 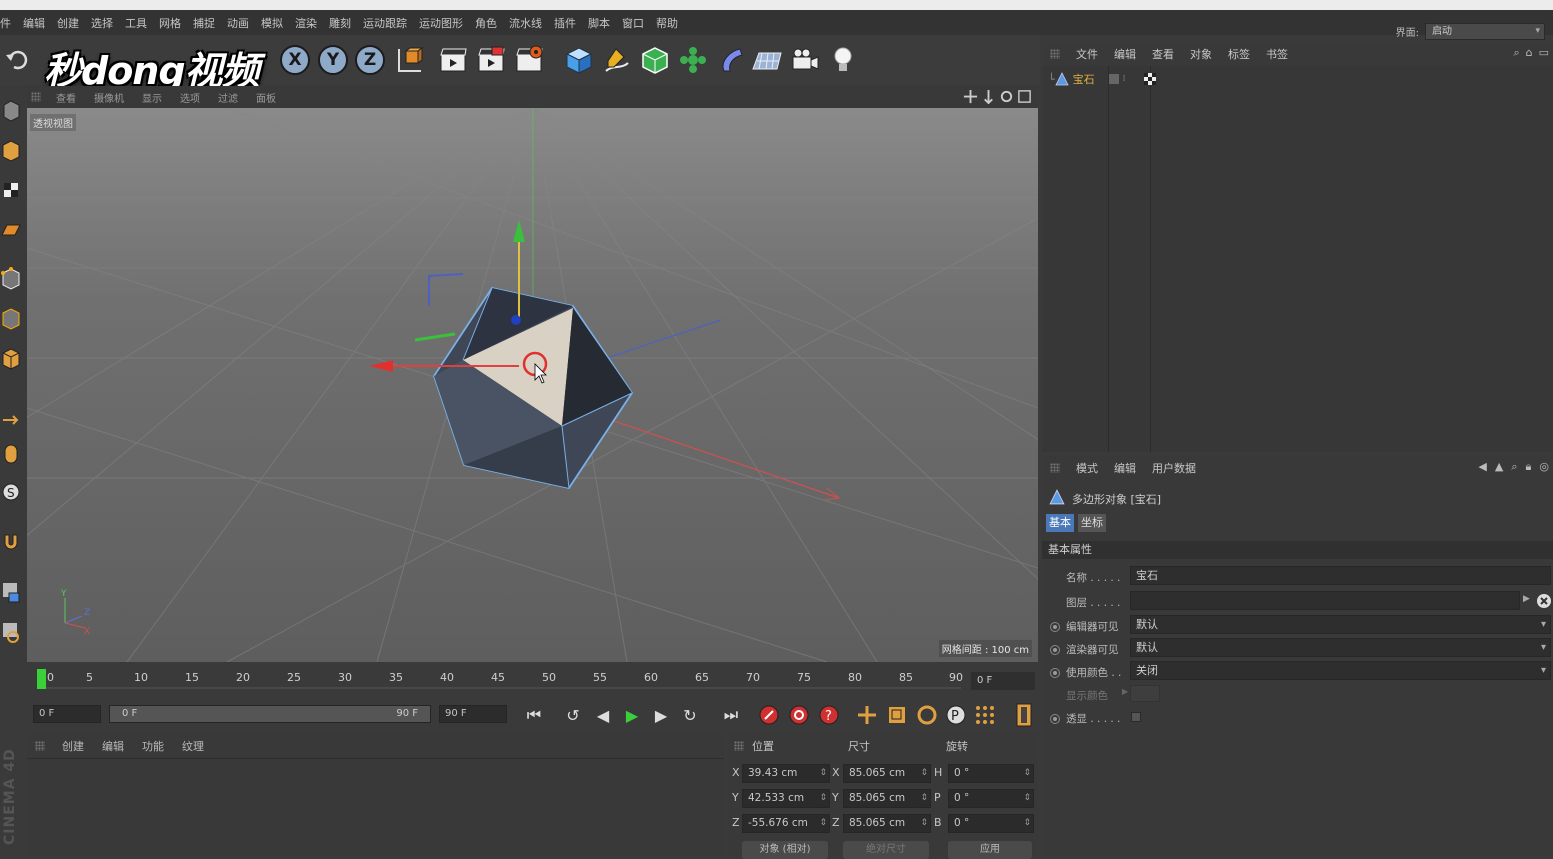 I want to click on subdivision-surface-button, so click(x=655, y=60).